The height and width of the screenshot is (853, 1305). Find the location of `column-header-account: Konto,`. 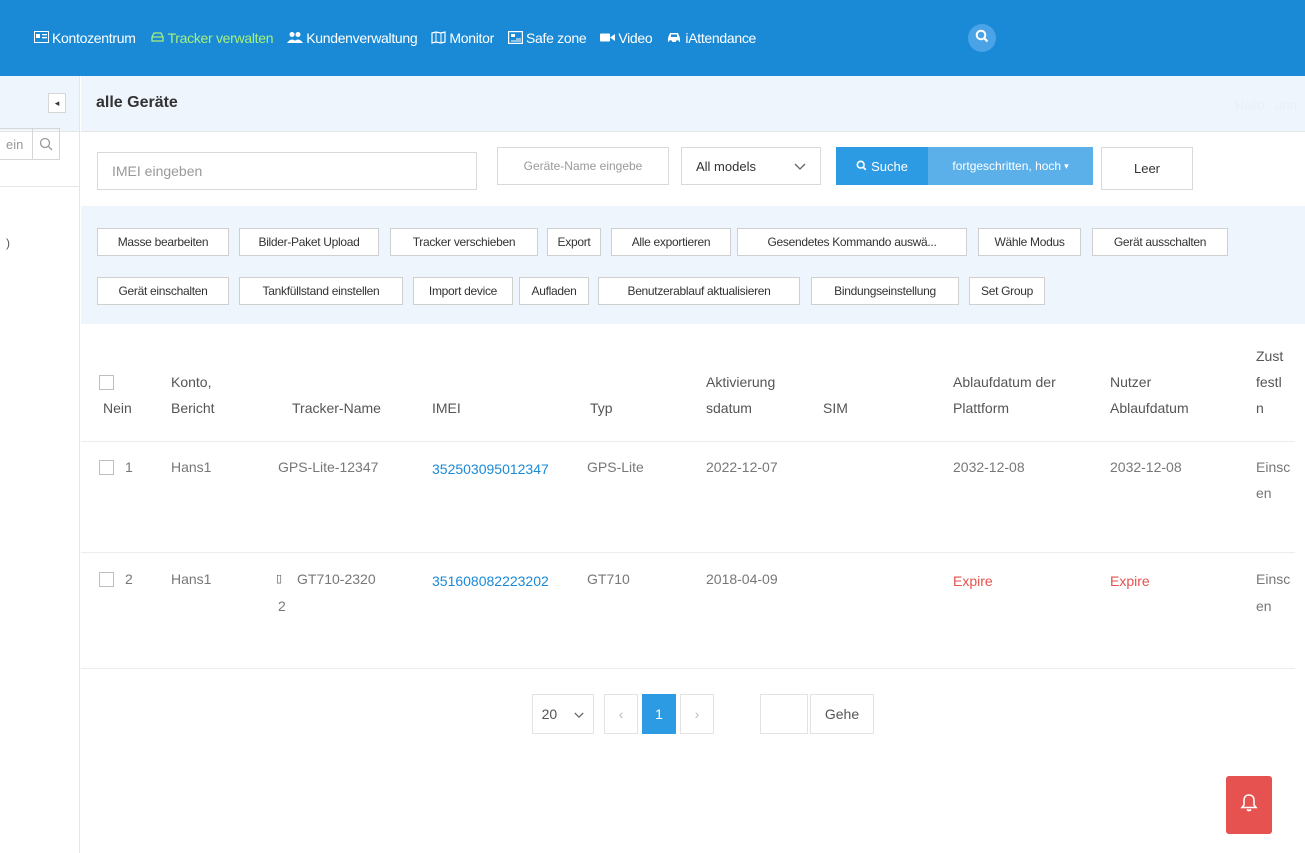

column-header-account: Konto, is located at coordinates (191, 382).